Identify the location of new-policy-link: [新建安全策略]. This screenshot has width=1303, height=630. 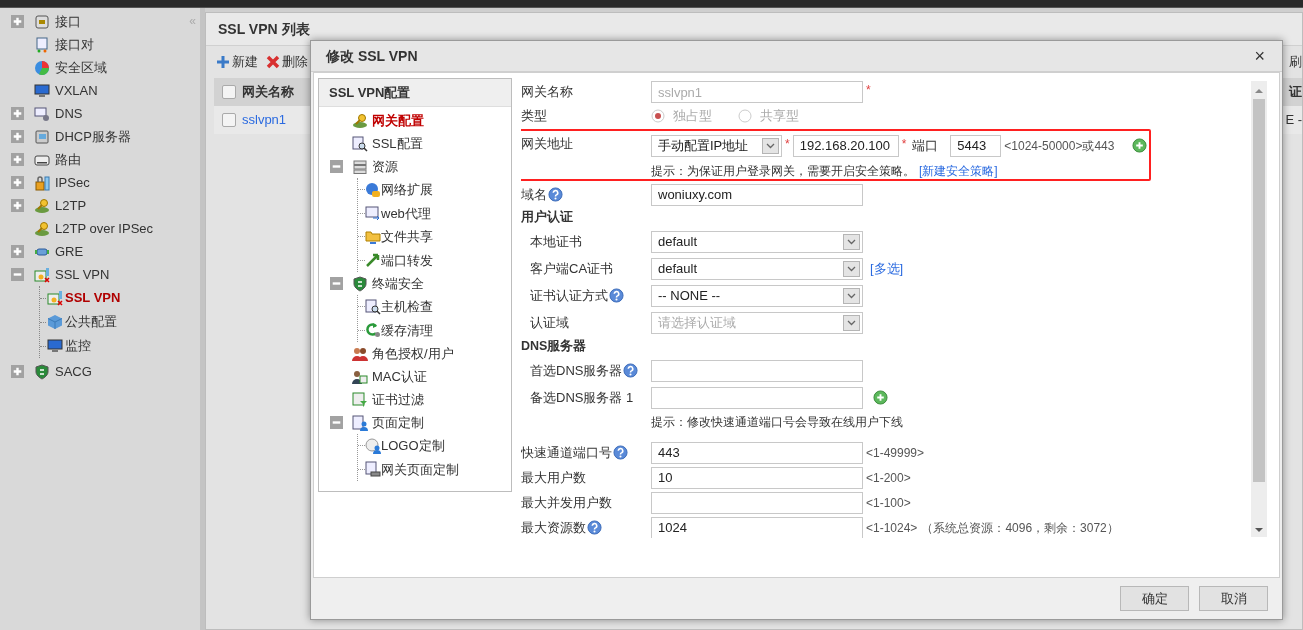
(958, 170).